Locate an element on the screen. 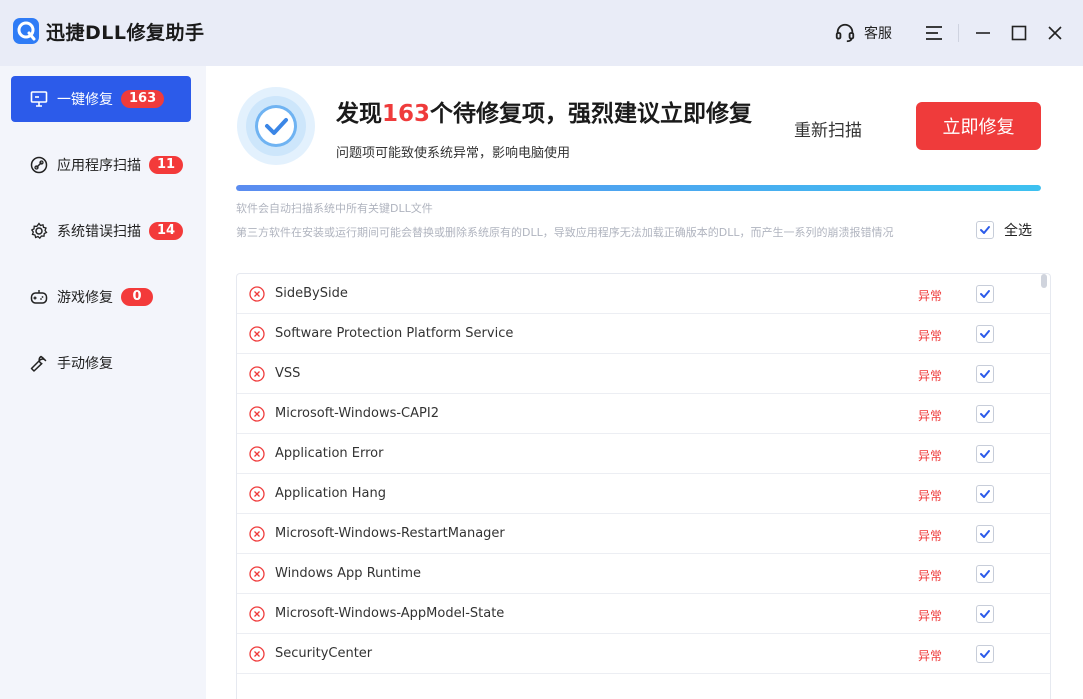 The image size is (1083, 699). maximize-button is located at coordinates (1019, 33).